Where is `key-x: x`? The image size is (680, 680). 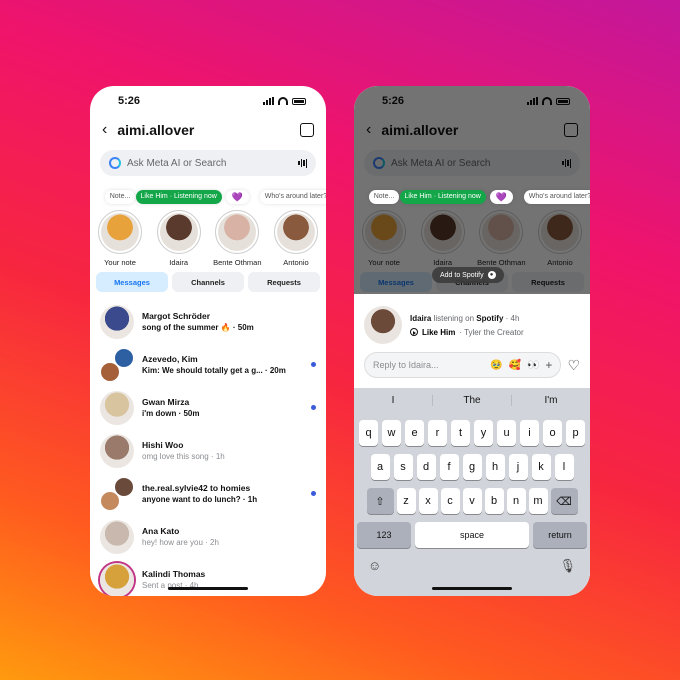
key-x: x is located at coordinates (428, 501).